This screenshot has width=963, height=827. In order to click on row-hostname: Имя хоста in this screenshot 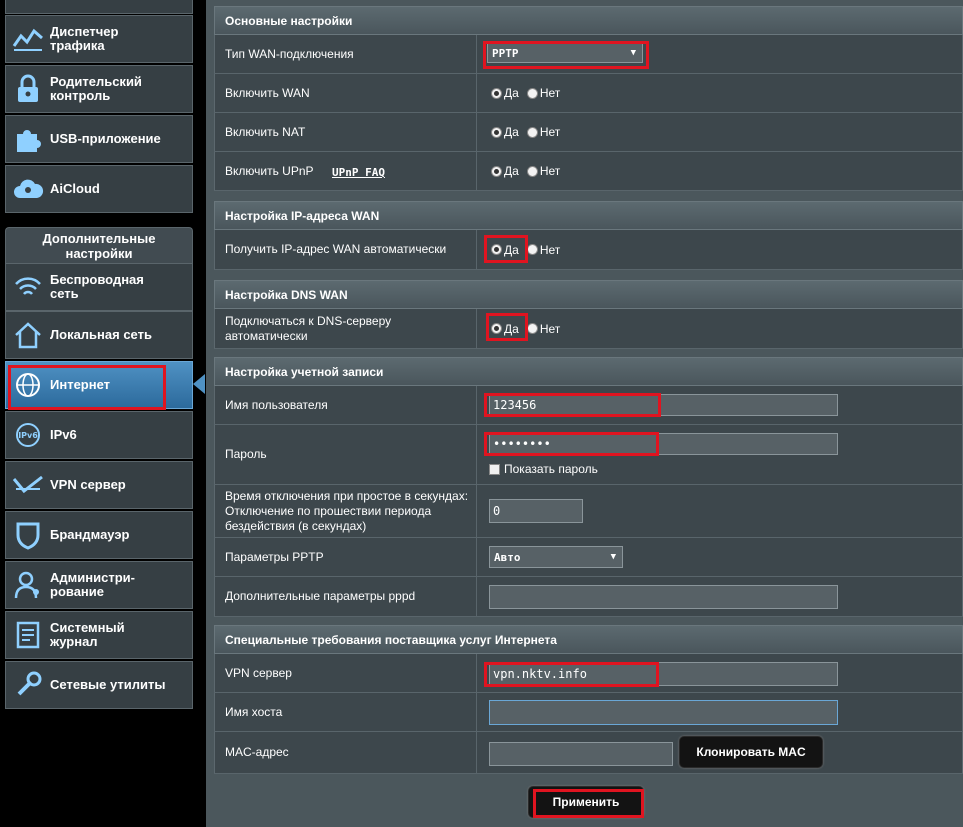, I will do `click(588, 712)`.